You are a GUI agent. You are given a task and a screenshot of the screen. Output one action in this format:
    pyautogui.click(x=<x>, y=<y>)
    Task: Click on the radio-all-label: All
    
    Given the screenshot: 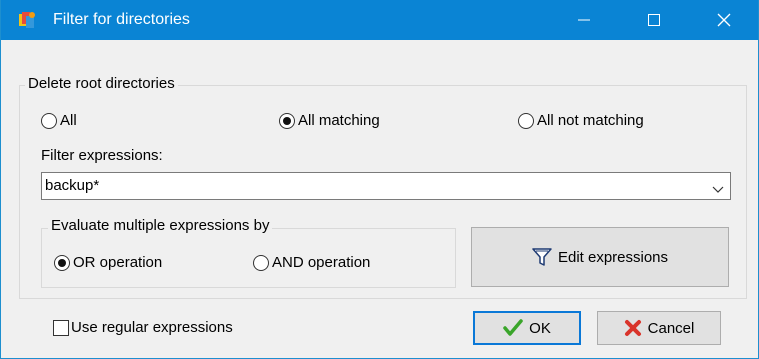 What is the action you would take?
    pyautogui.click(x=68, y=120)
    